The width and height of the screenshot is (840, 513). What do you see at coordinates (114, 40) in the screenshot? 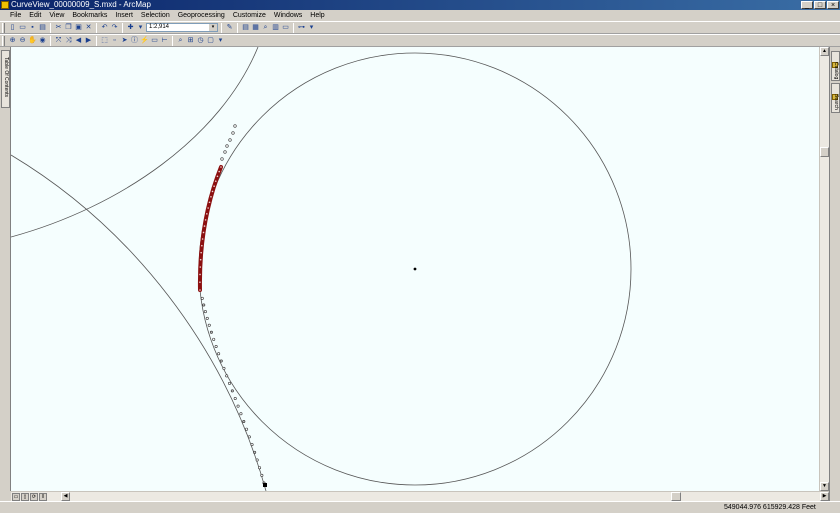
I see `clear-selection-icon: ▫` at bounding box center [114, 40].